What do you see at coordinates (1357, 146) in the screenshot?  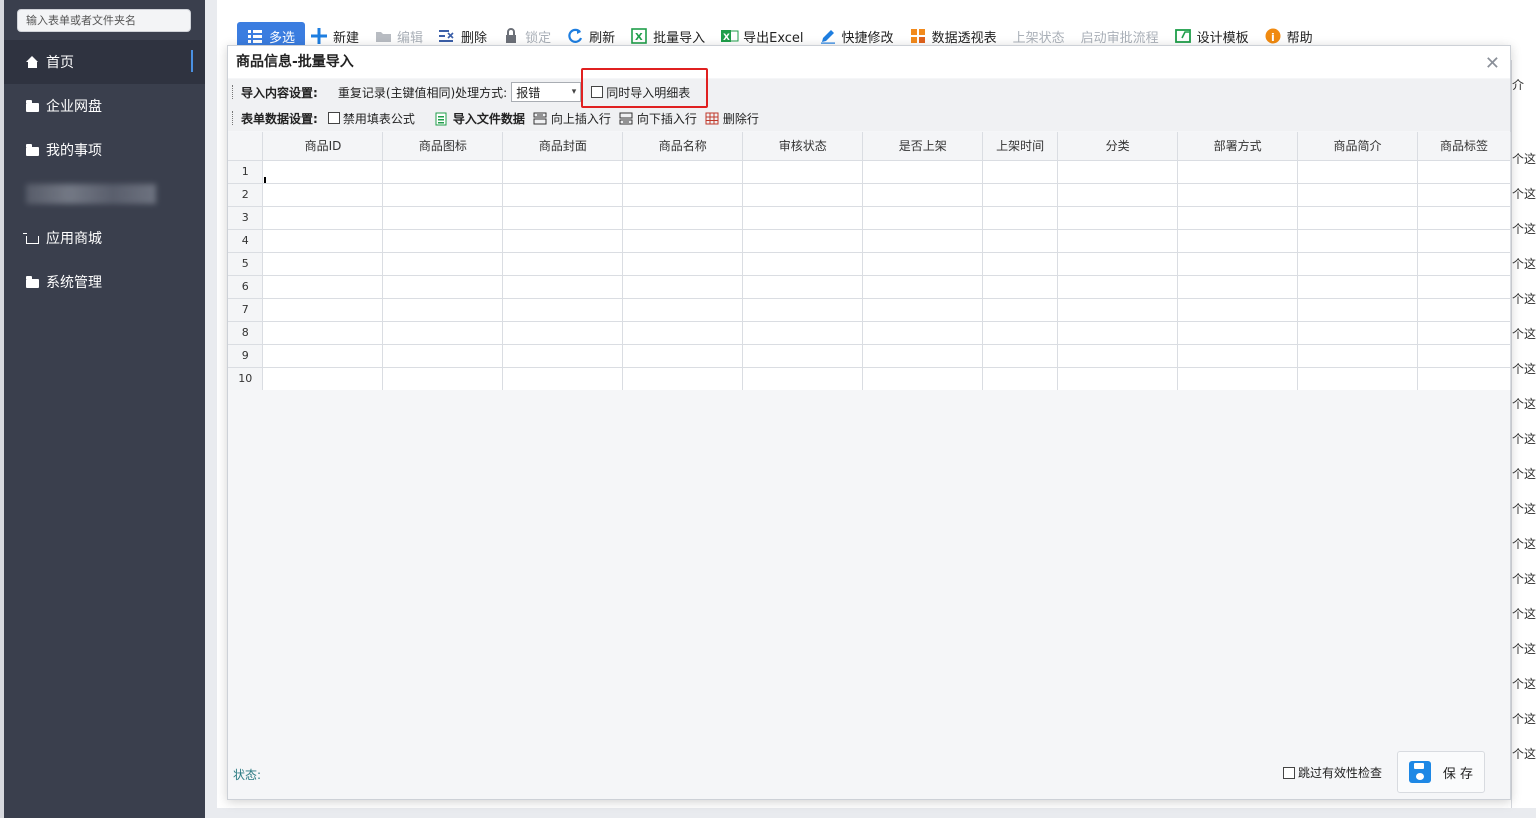 I see `column-header: 商品简介` at bounding box center [1357, 146].